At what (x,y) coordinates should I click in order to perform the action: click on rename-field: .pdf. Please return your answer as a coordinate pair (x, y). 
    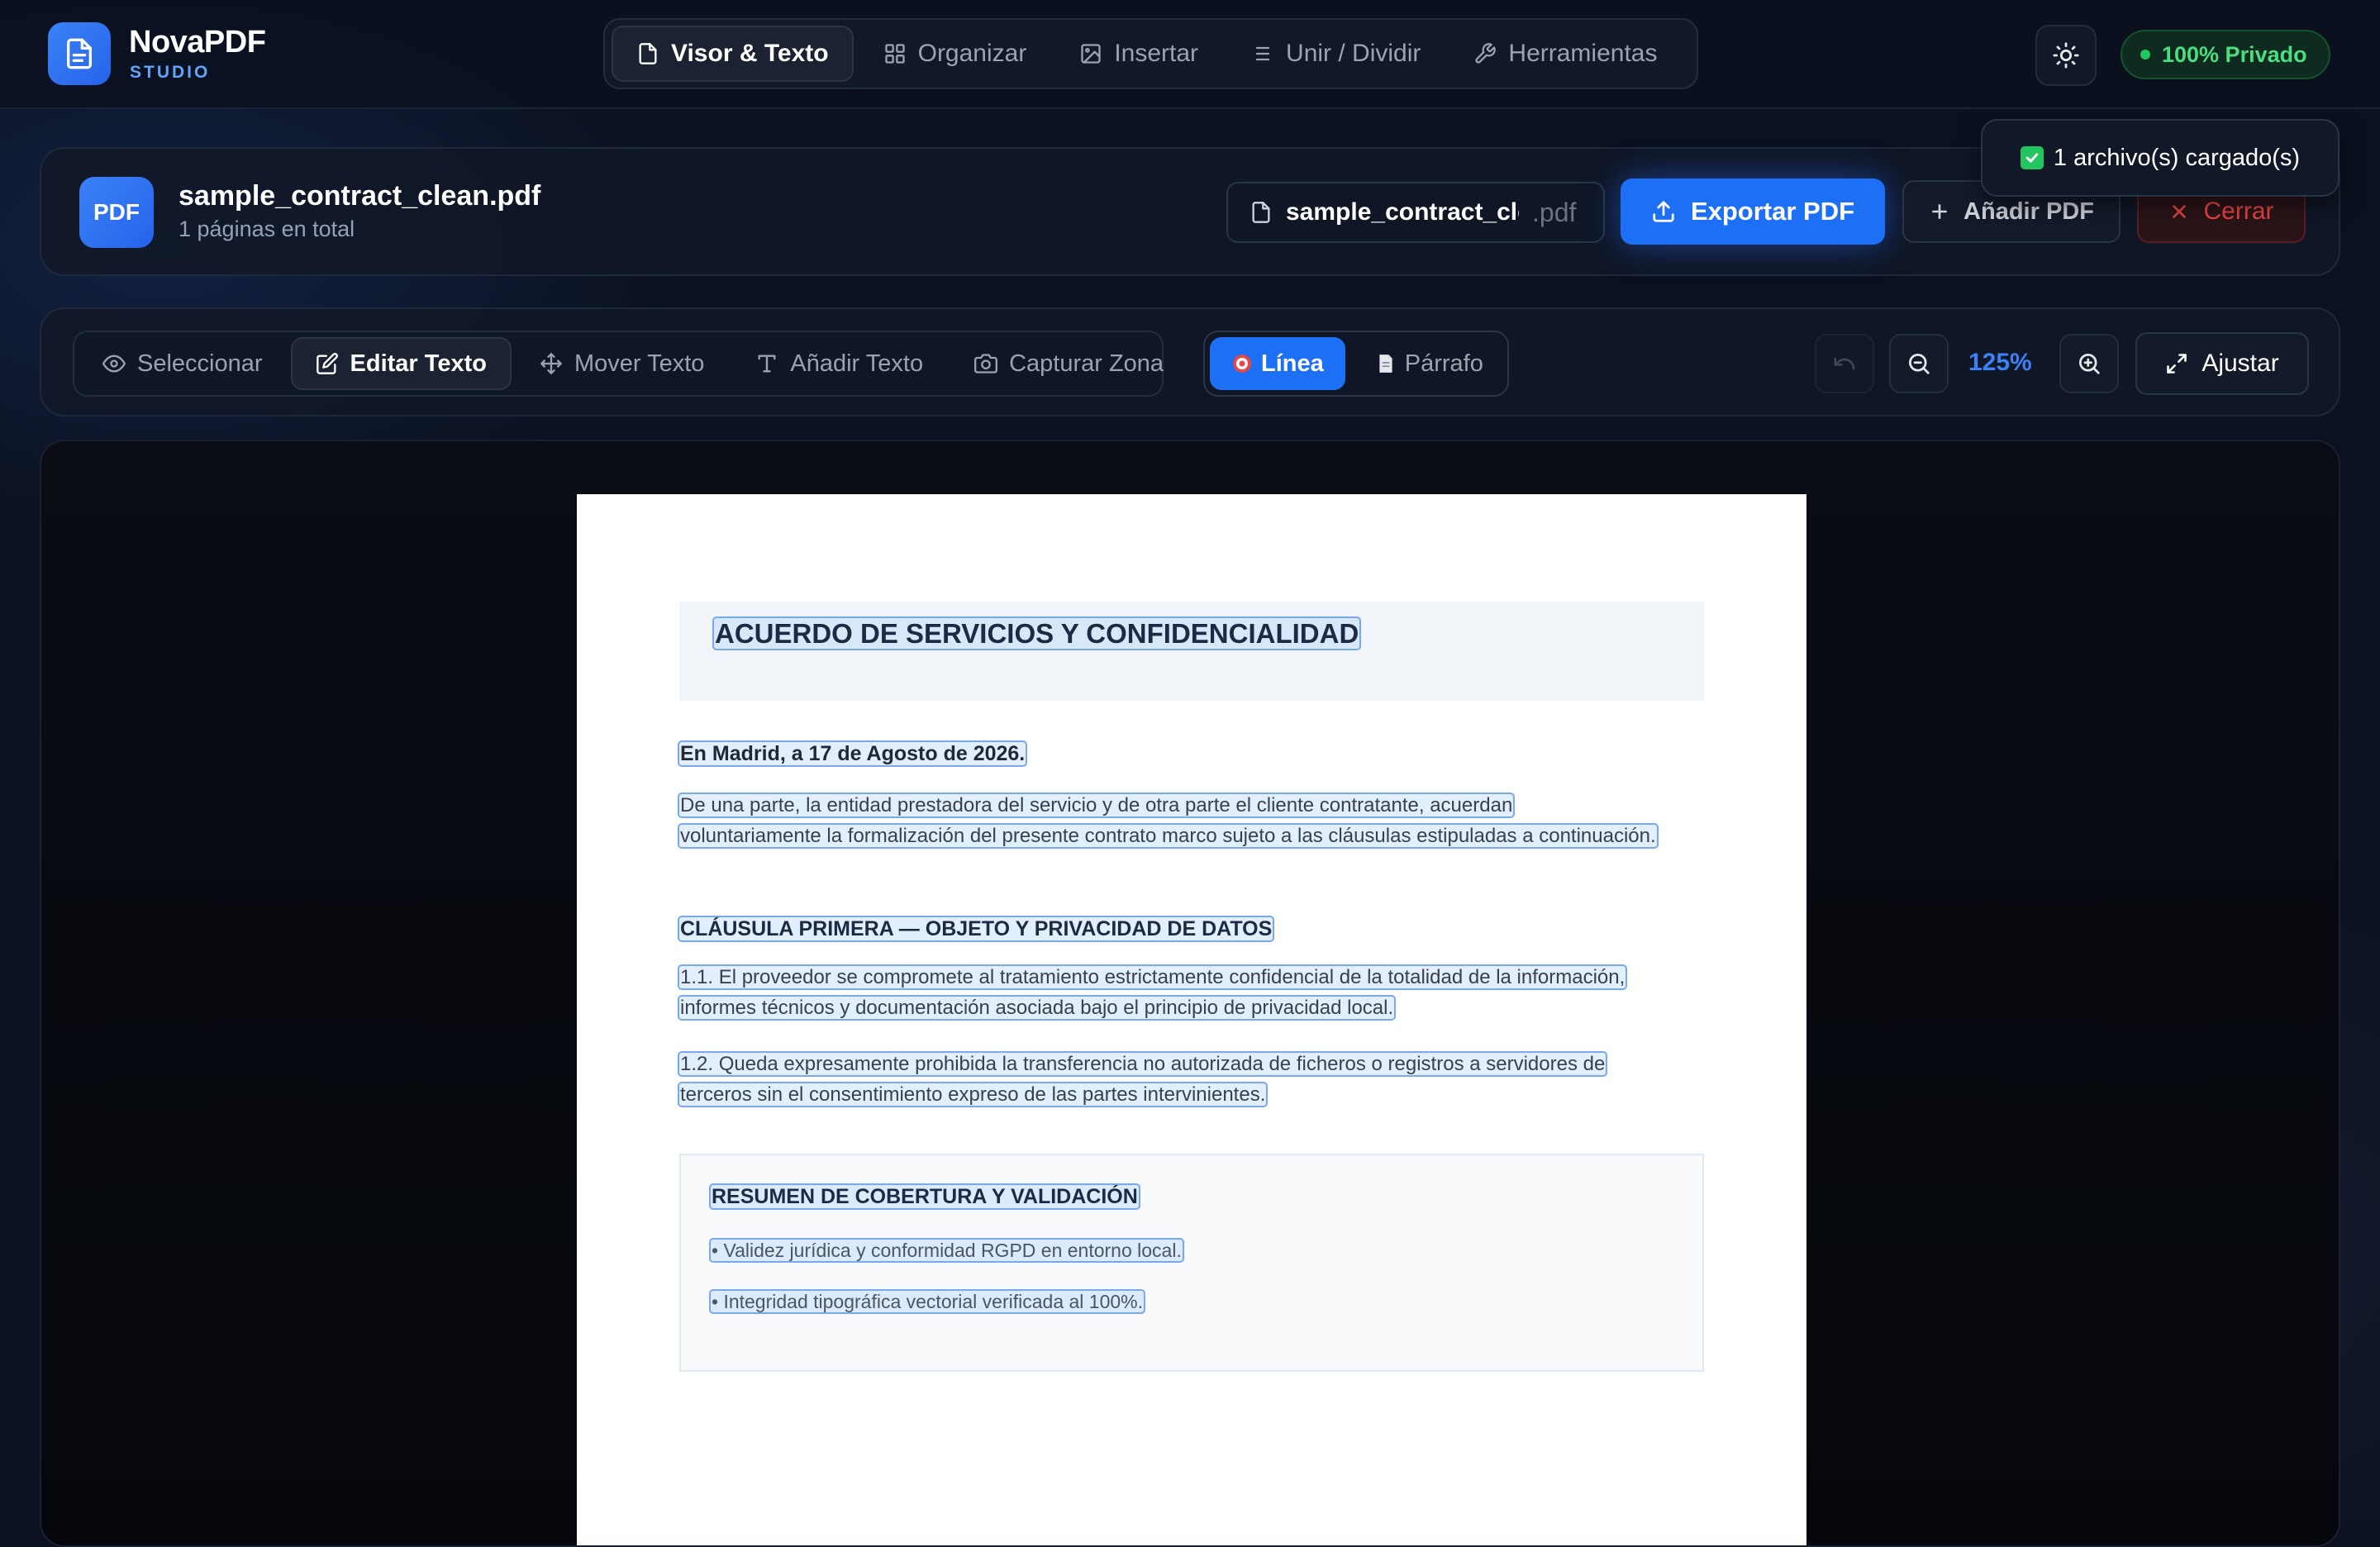
    Looking at the image, I should click on (1415, 212).